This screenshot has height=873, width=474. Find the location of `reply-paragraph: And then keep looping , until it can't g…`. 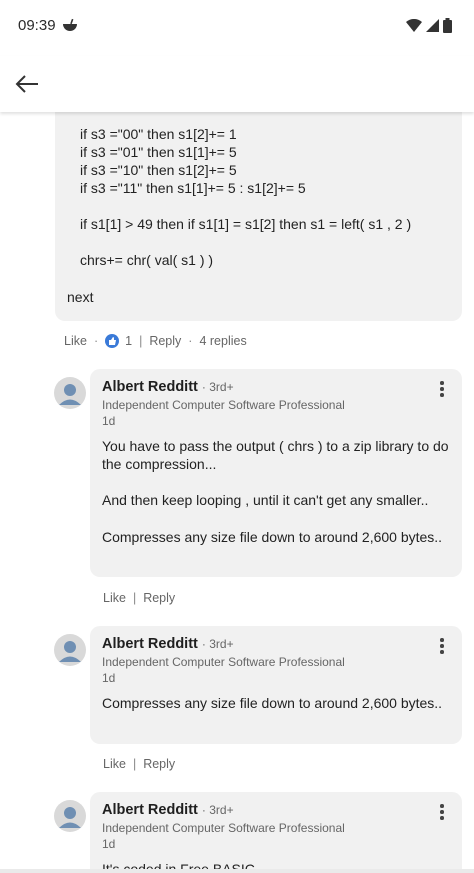

reply-paragraph: And then keep looping , until it can't g… is located at coordinates (265, 500).